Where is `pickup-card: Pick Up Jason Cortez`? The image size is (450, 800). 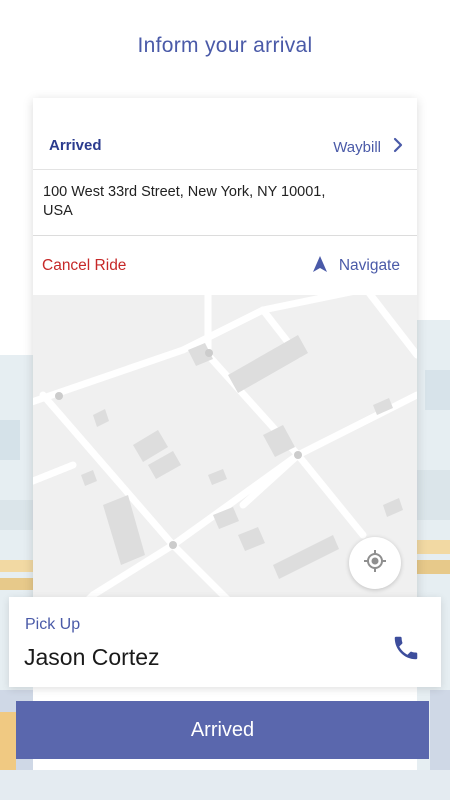 pickup-card: Pick Up Jason Cortez is located at coordinates (225, 642).